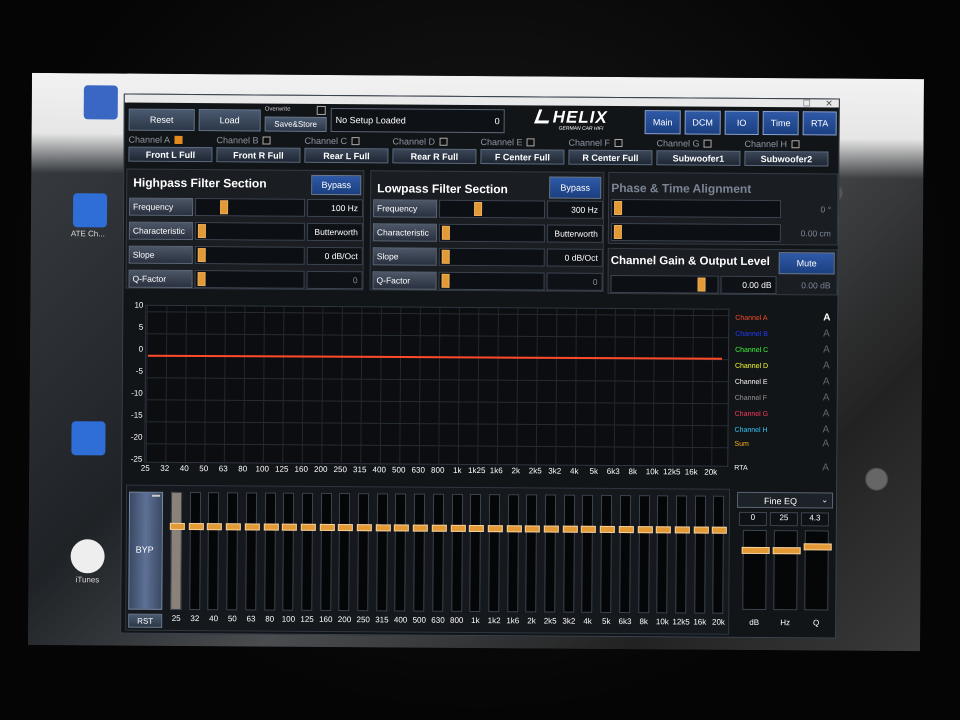 This screenshot has height=720, width=960. Describe the element at coordinates (90, 210) in the screenshot. I see `desktop-helix-icon` at that location.